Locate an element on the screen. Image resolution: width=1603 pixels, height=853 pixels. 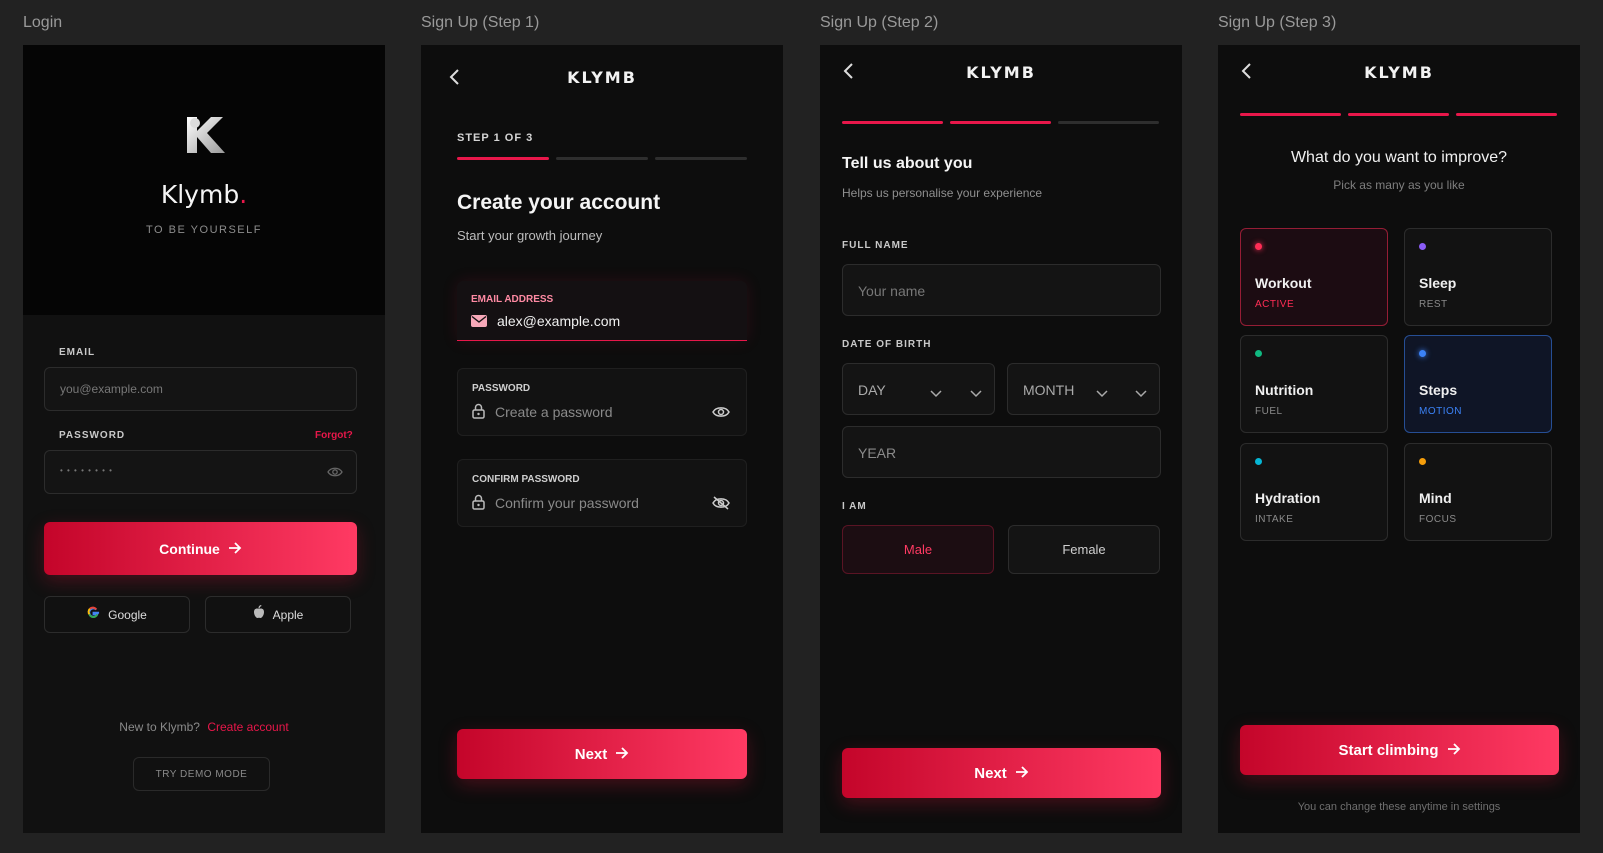
eye-off-icon is located at coordinates (721, 505).